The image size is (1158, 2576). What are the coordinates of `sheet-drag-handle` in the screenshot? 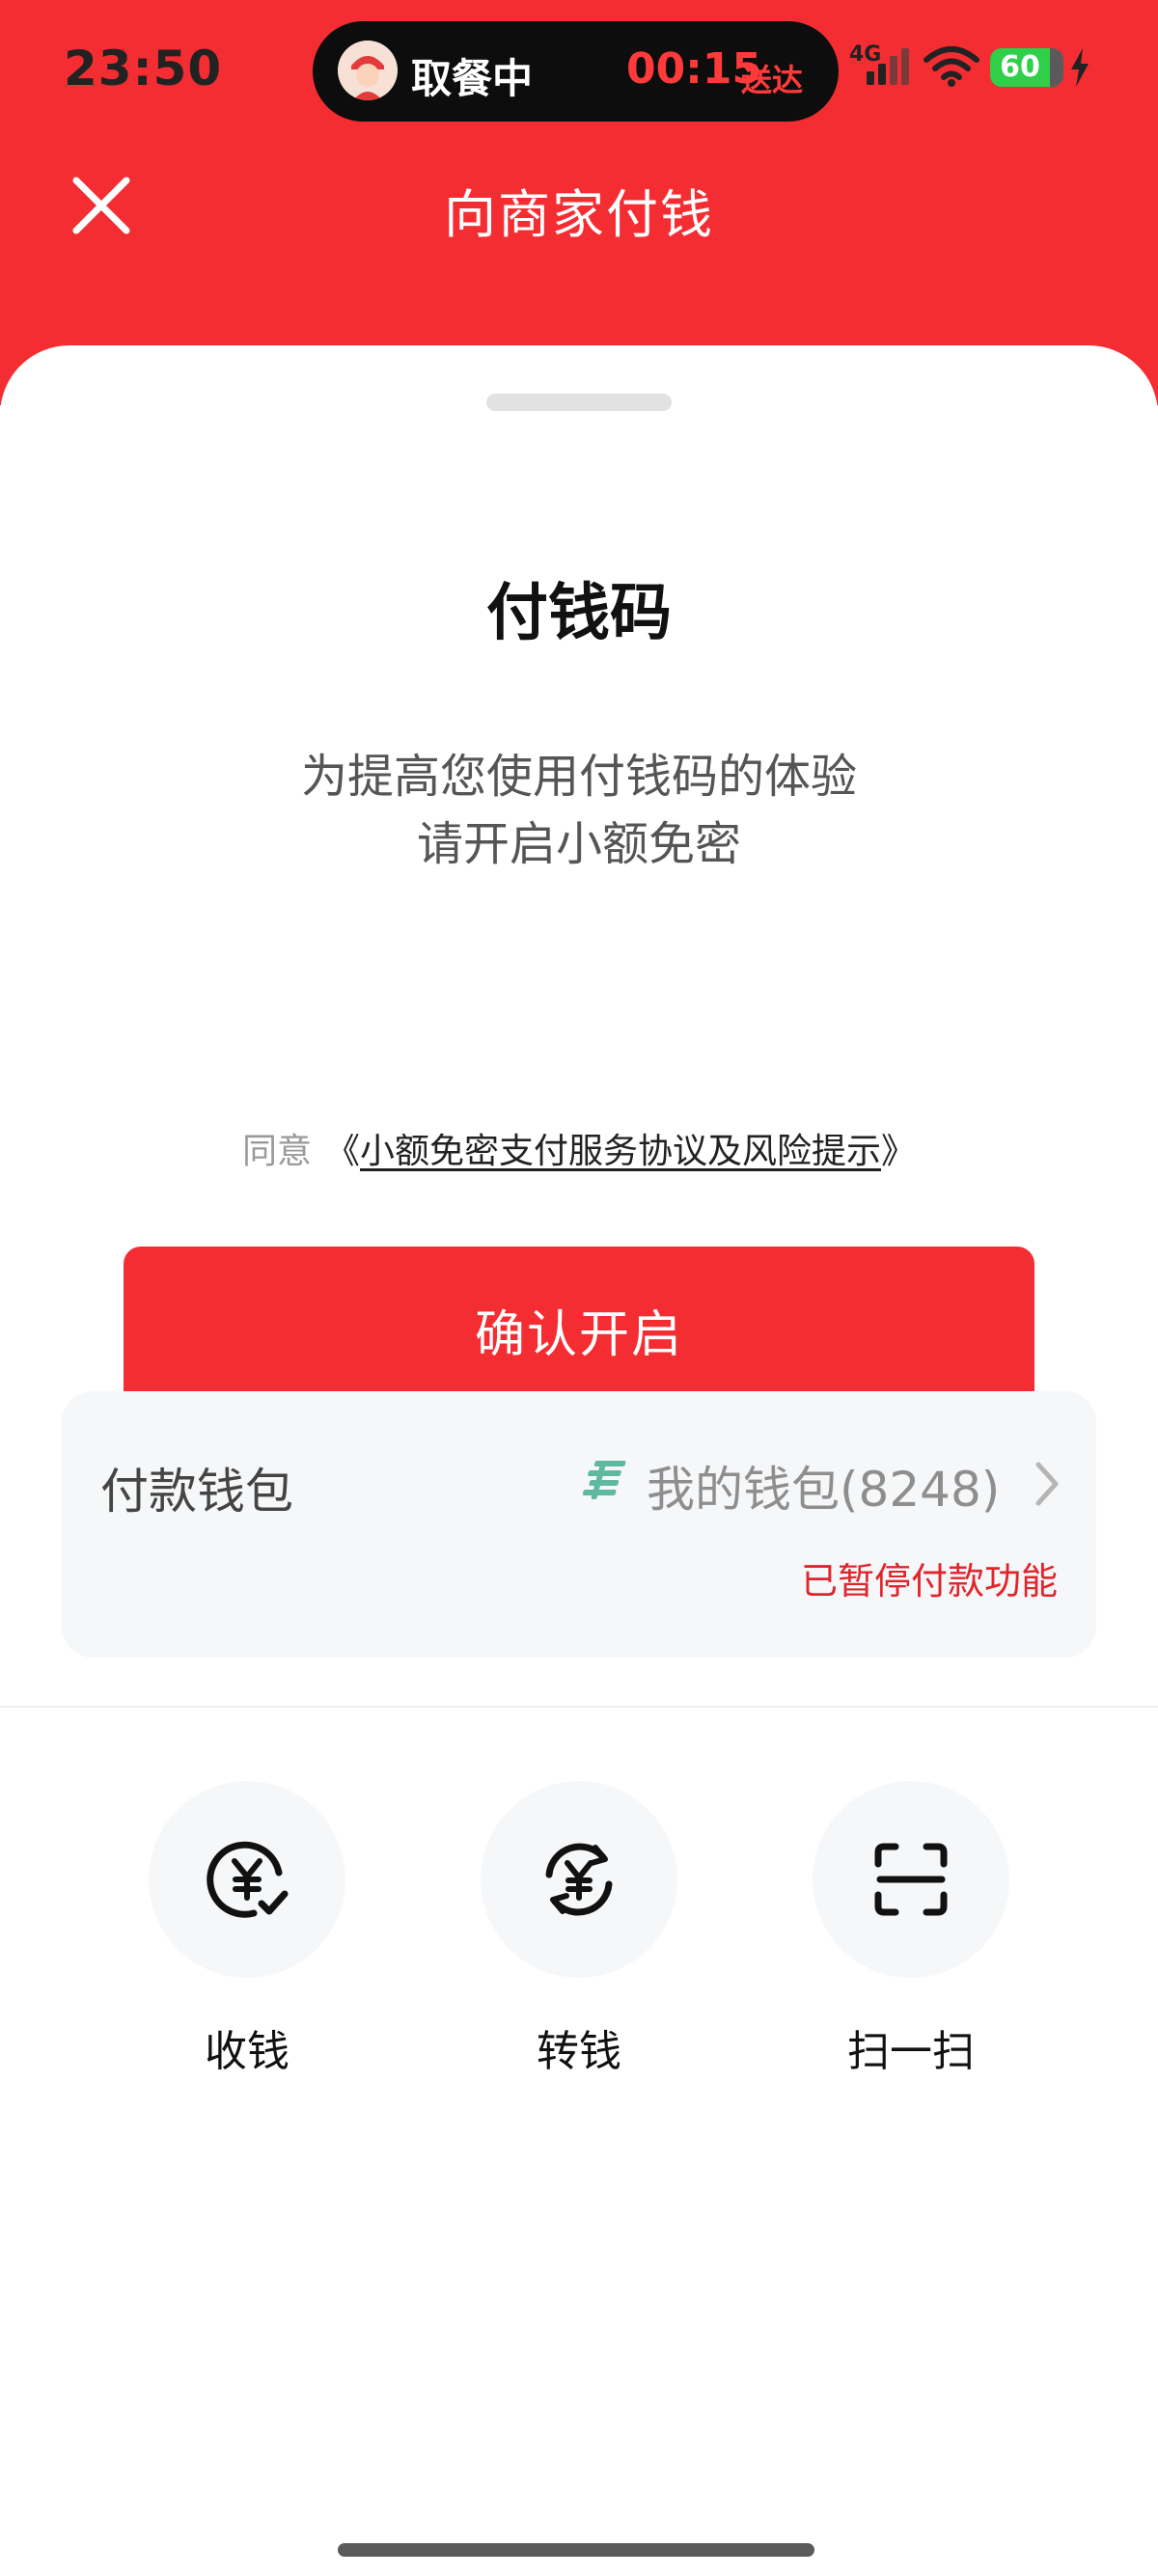 It's located at (579, 403).